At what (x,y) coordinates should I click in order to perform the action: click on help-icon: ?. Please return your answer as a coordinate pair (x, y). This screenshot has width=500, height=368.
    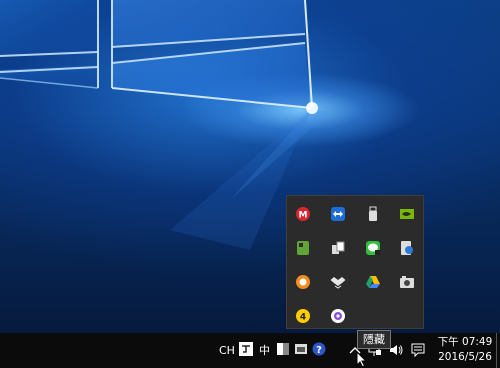
    Looking at the image, I should click on (319, 349).